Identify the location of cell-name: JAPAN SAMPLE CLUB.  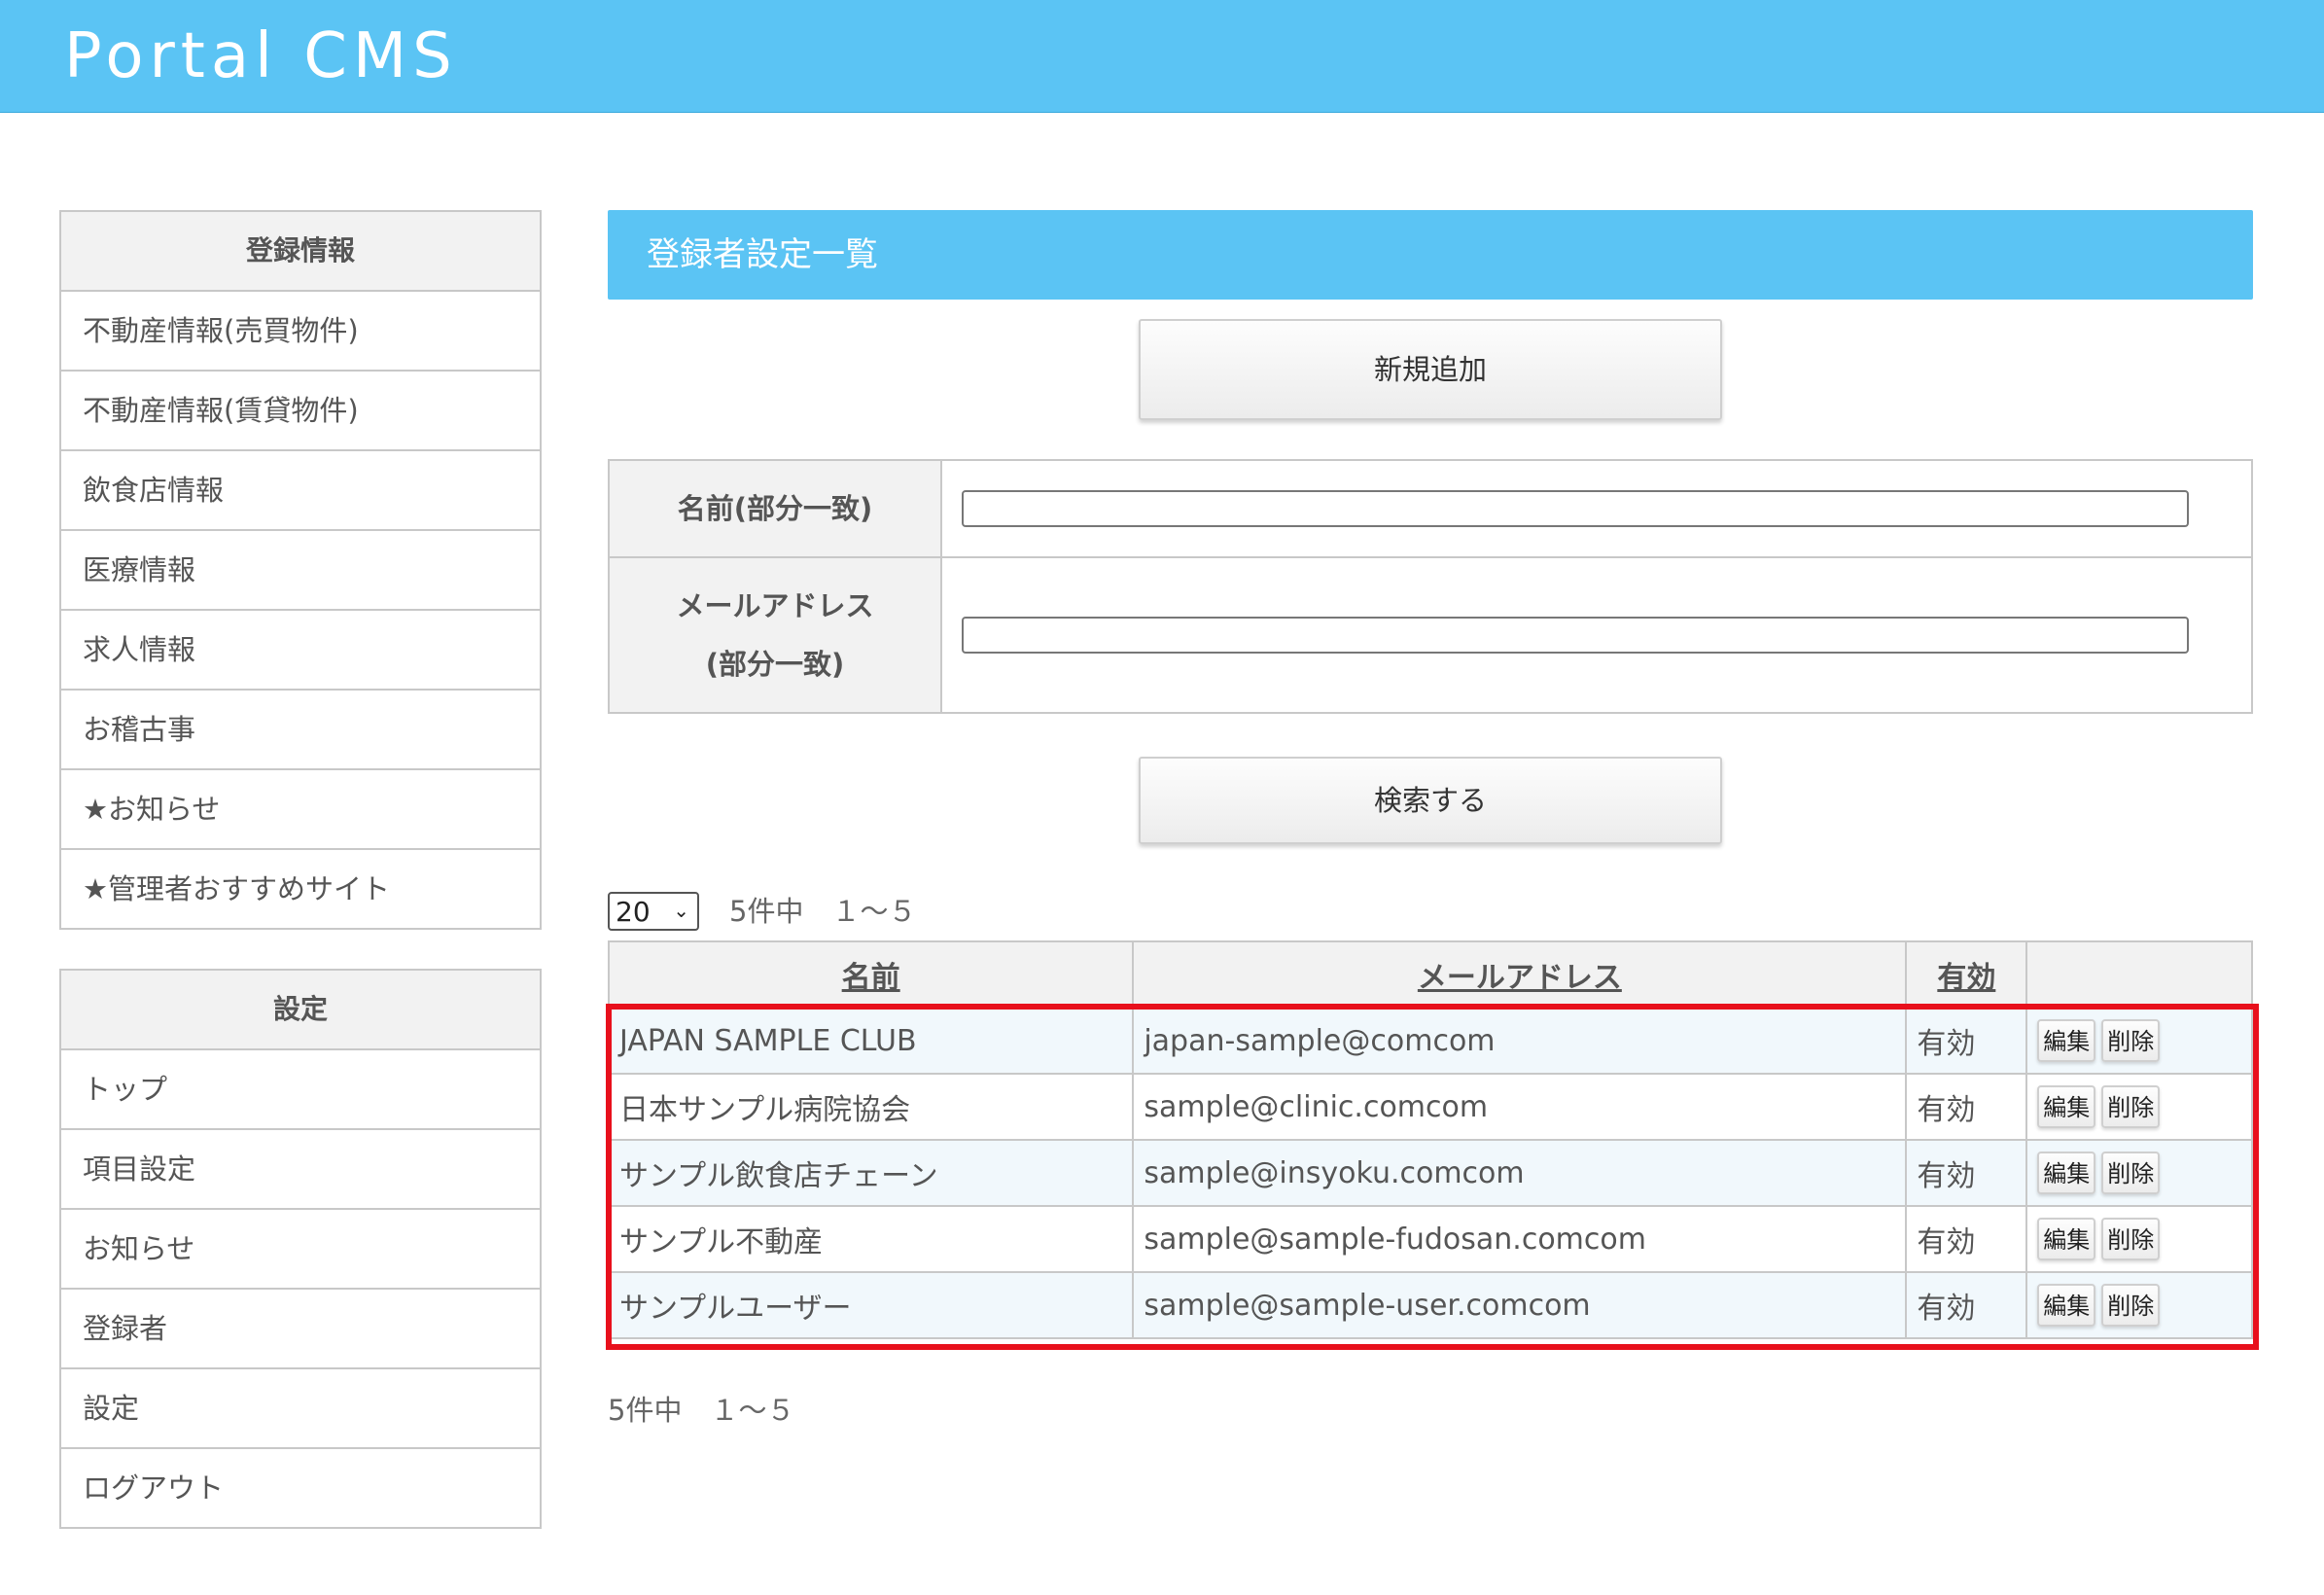
(871, 1041).